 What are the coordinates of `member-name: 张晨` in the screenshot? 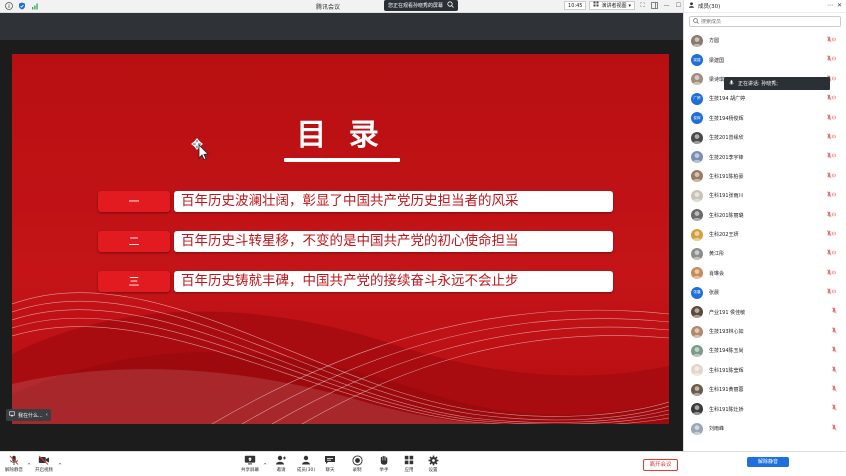 It's located at (714, 293).